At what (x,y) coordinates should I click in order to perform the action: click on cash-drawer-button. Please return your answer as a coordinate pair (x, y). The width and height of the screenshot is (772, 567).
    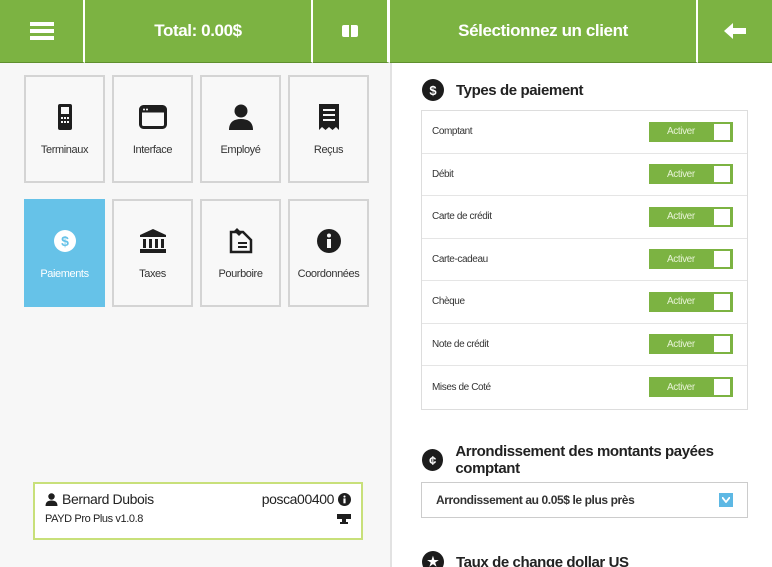
    Looking at the image, I should click on (351, 31).